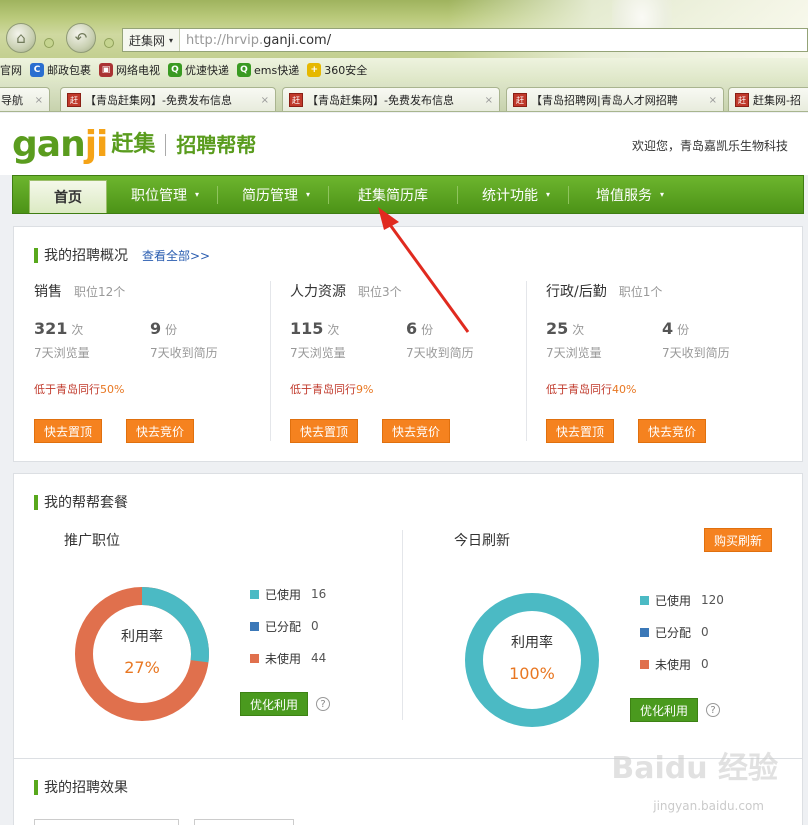 The image size is (808, 825). I want to click on logo-latin: ganji, so click(60, 144).